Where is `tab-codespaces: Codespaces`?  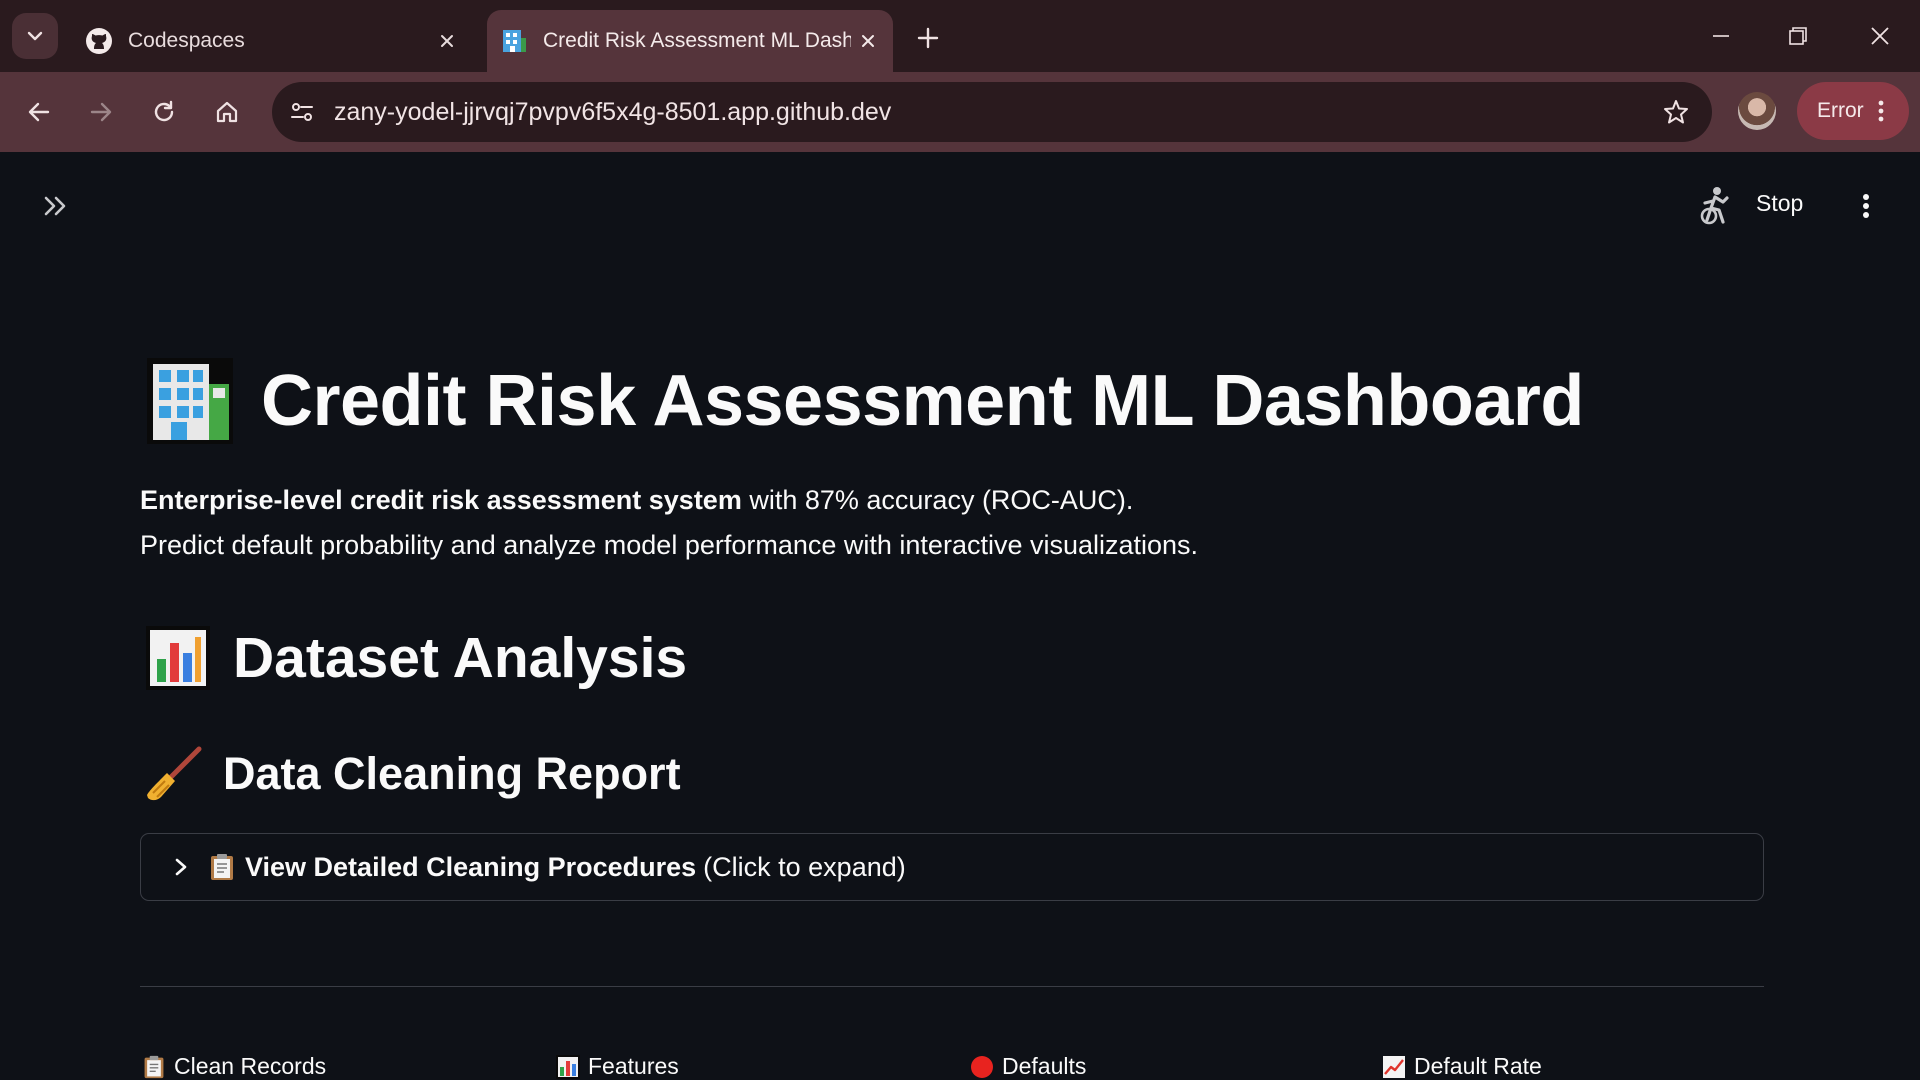 tab-codespaces: Codespaces is located at coordinates (272, 41).